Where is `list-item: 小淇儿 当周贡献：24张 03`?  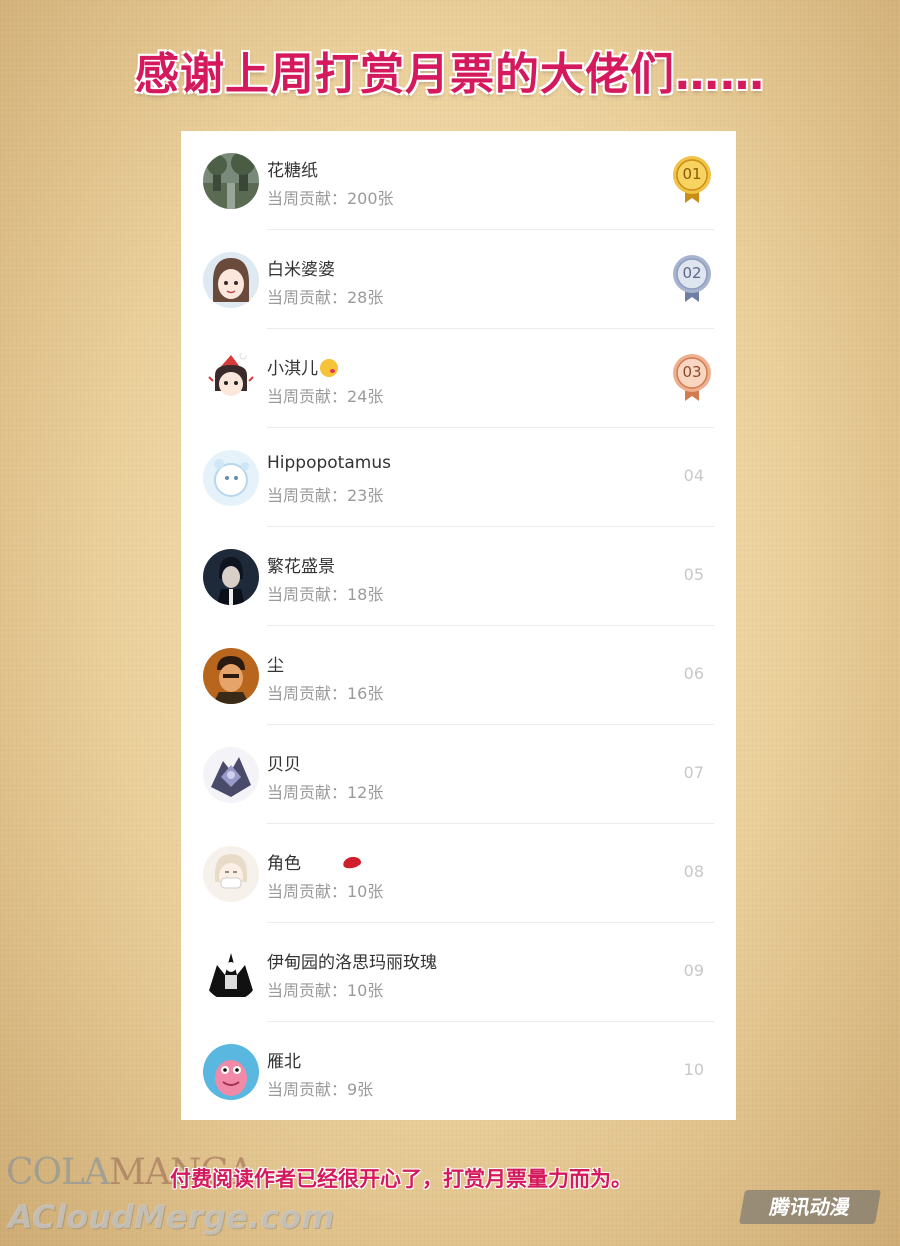 list-item: 小淇儿 当周贡献：24张 03 is located at coordinates (458, 378).